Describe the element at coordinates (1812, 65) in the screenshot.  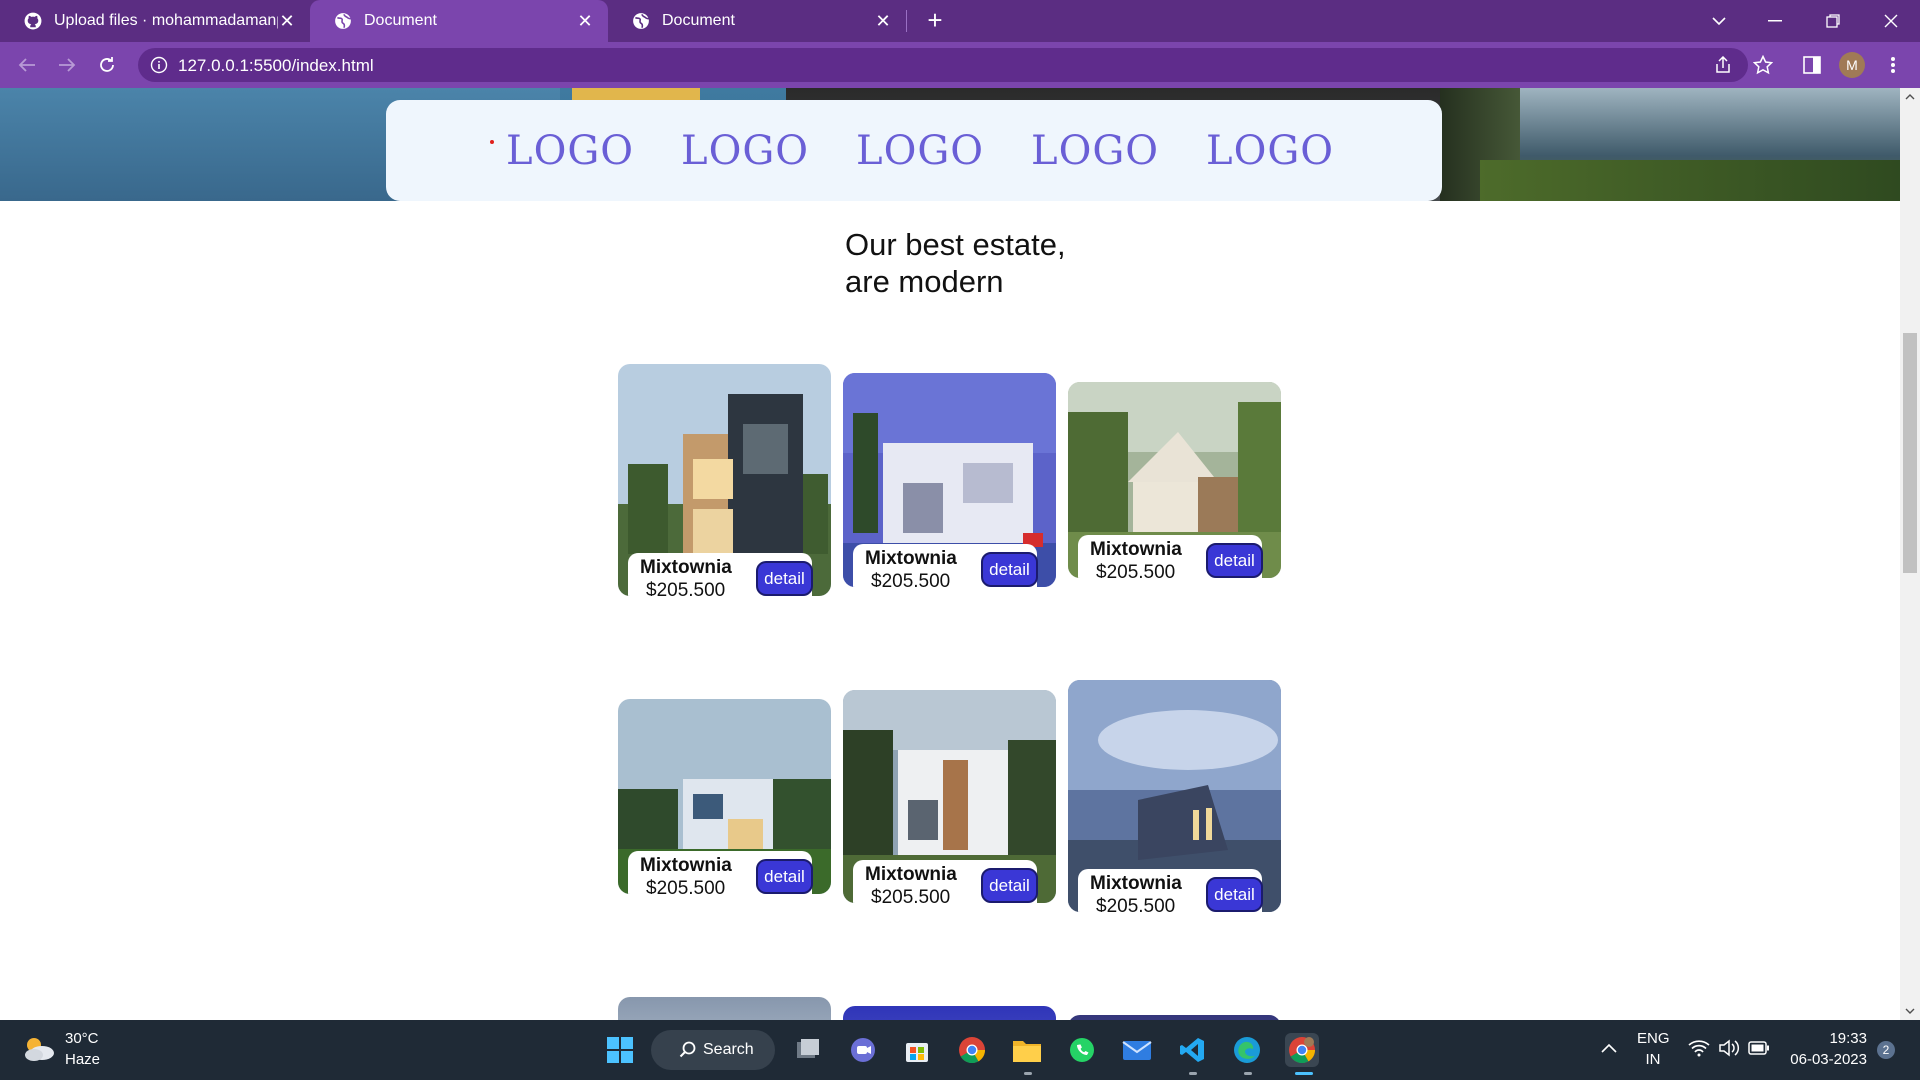
I see `side-panel-icon` at that location.